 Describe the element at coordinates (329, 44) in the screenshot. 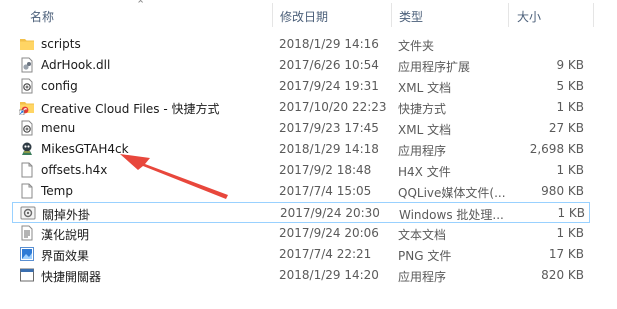

I see `file-modified-date: 2018/1/29 14:16` at that location.